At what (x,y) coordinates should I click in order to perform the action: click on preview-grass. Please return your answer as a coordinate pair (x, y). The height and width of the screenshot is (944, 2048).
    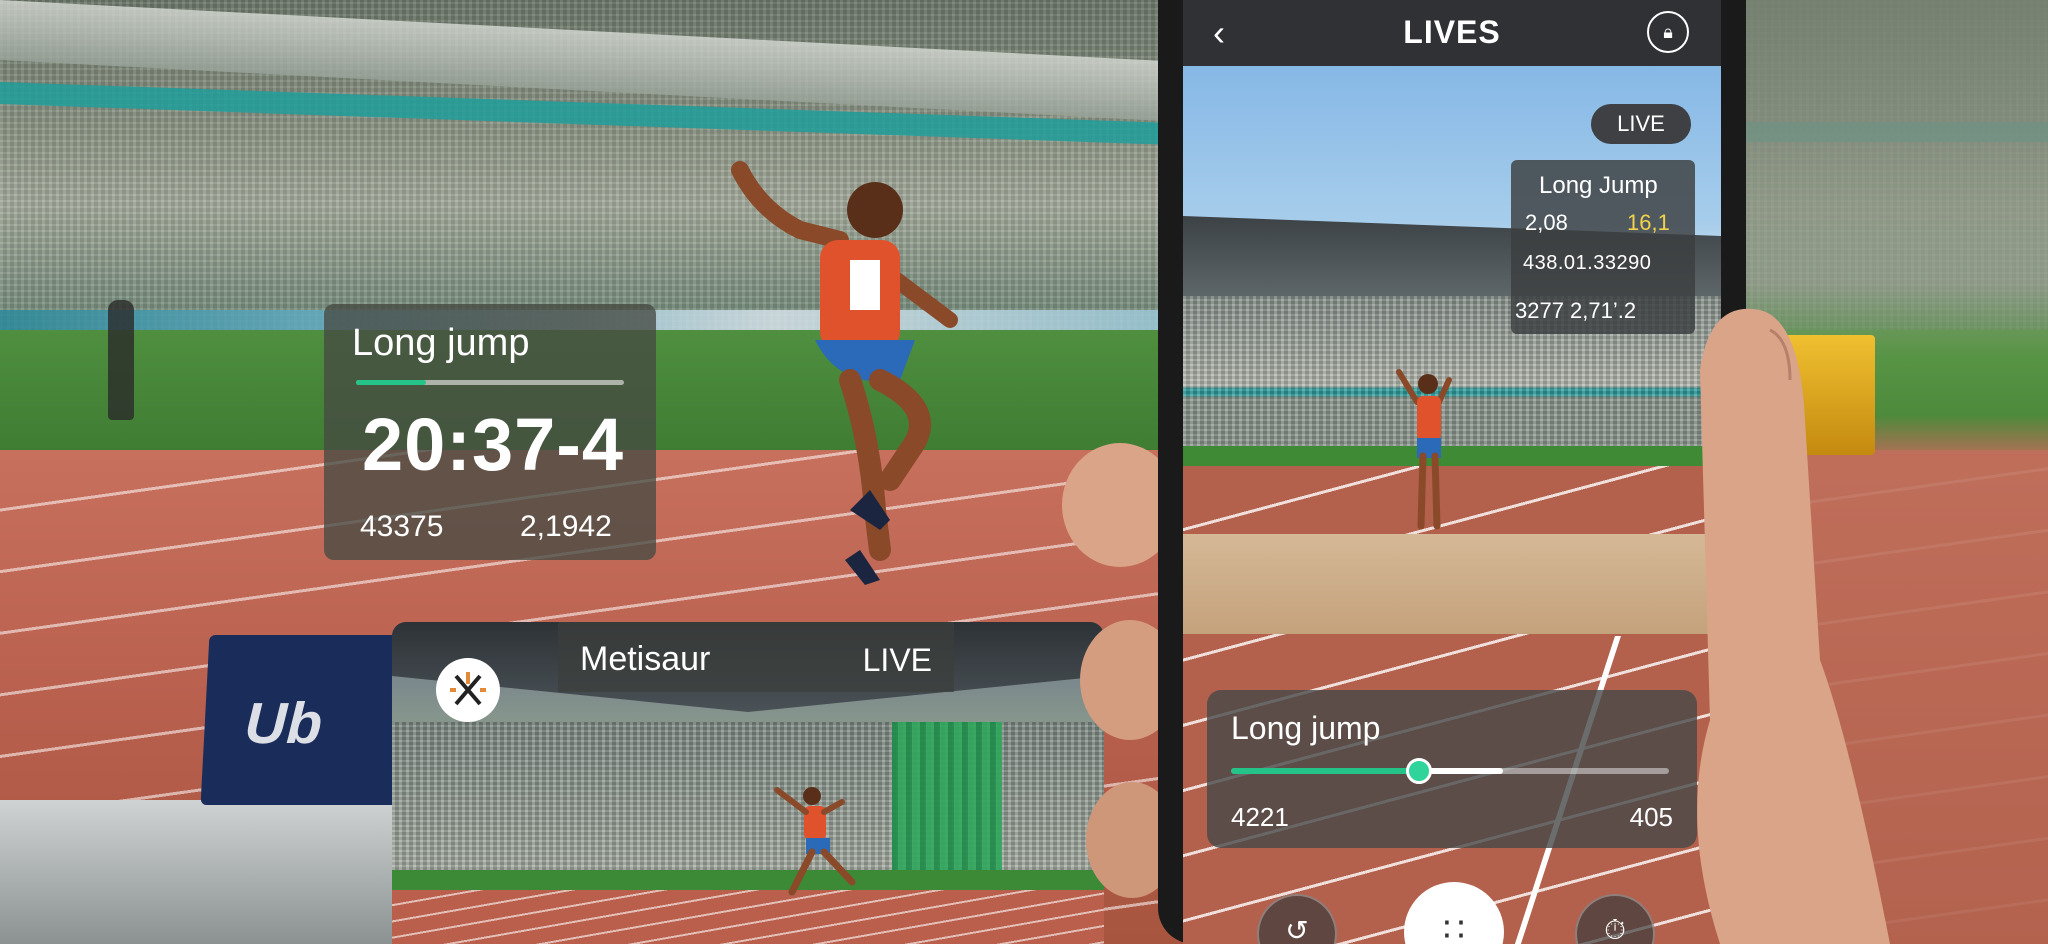
    Looking at the image, I should click on (748, 881).